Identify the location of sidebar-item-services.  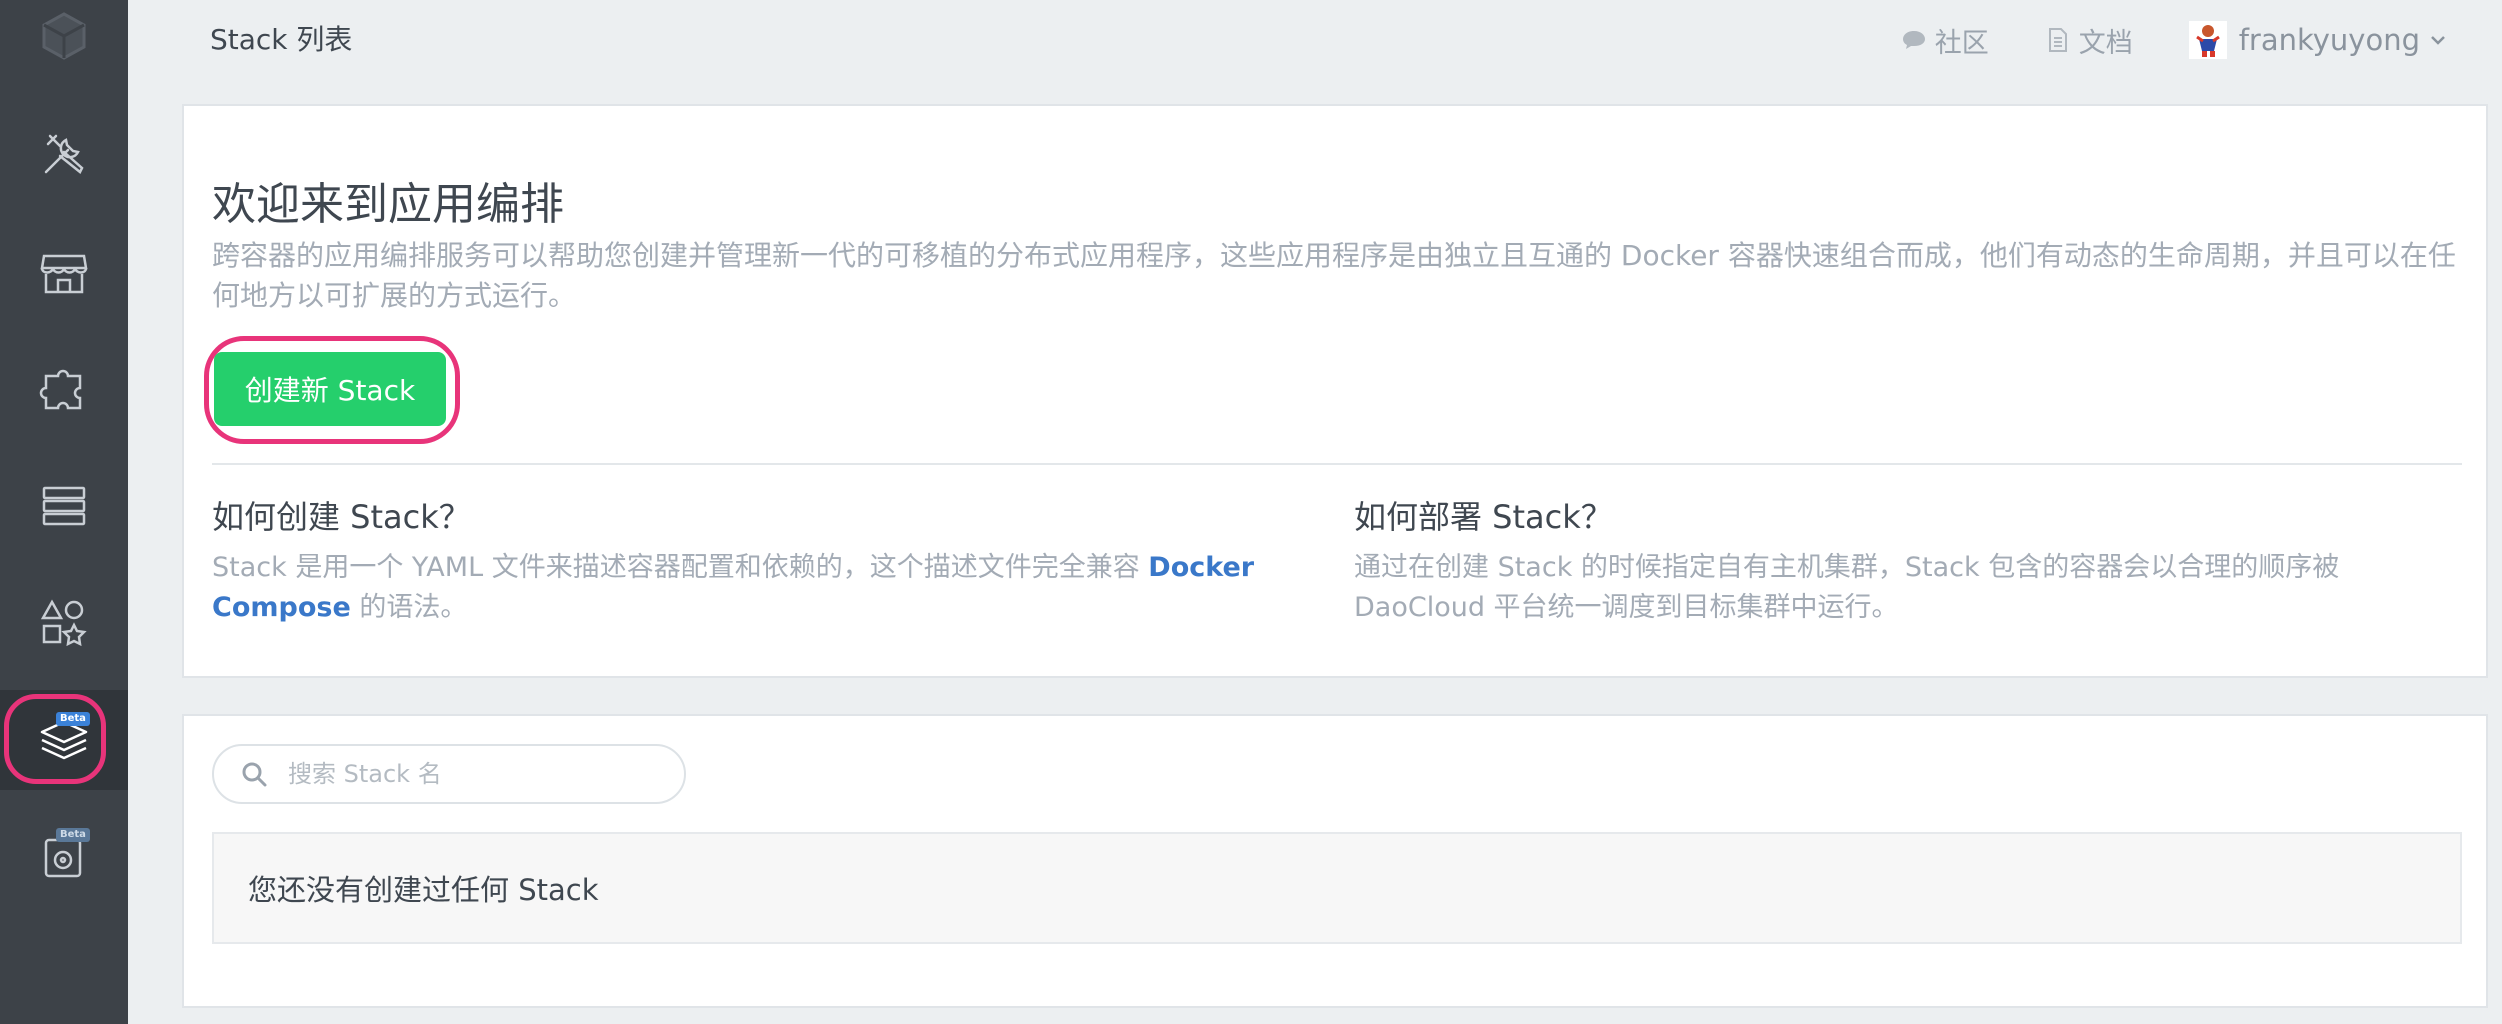
(64, 622).